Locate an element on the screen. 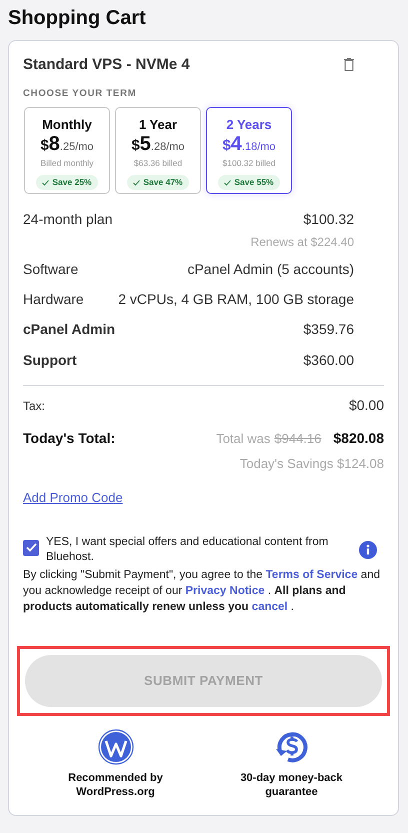  info-icon is located at coordinates (368, 549).